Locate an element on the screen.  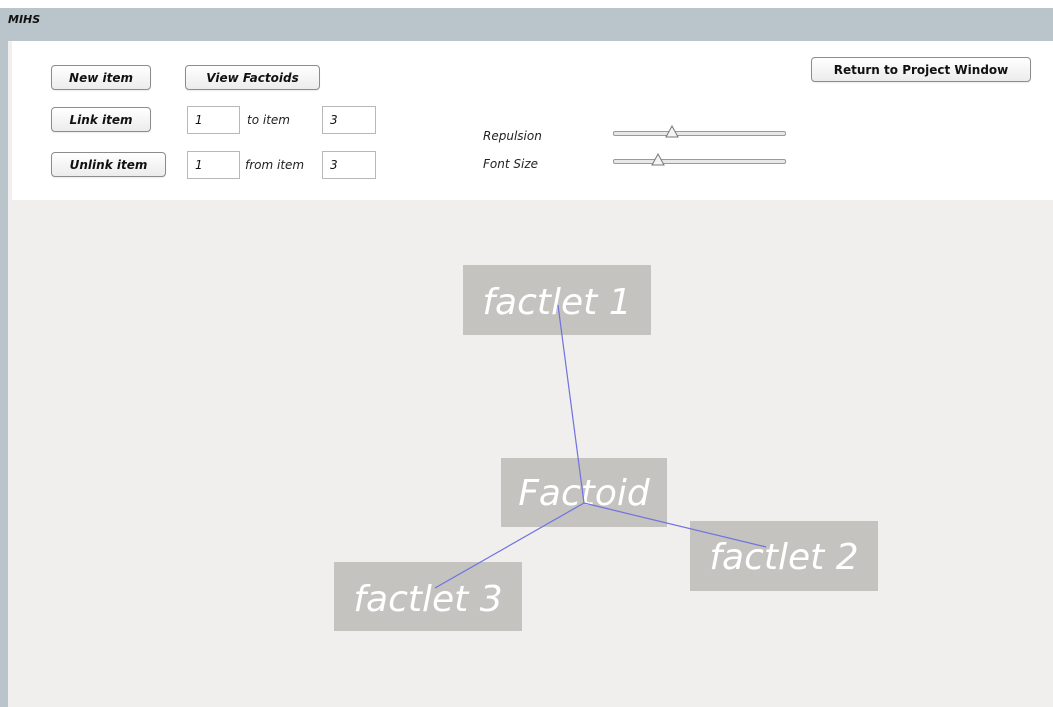
node-label: factlet 2 is located at coordinates (783, 557).